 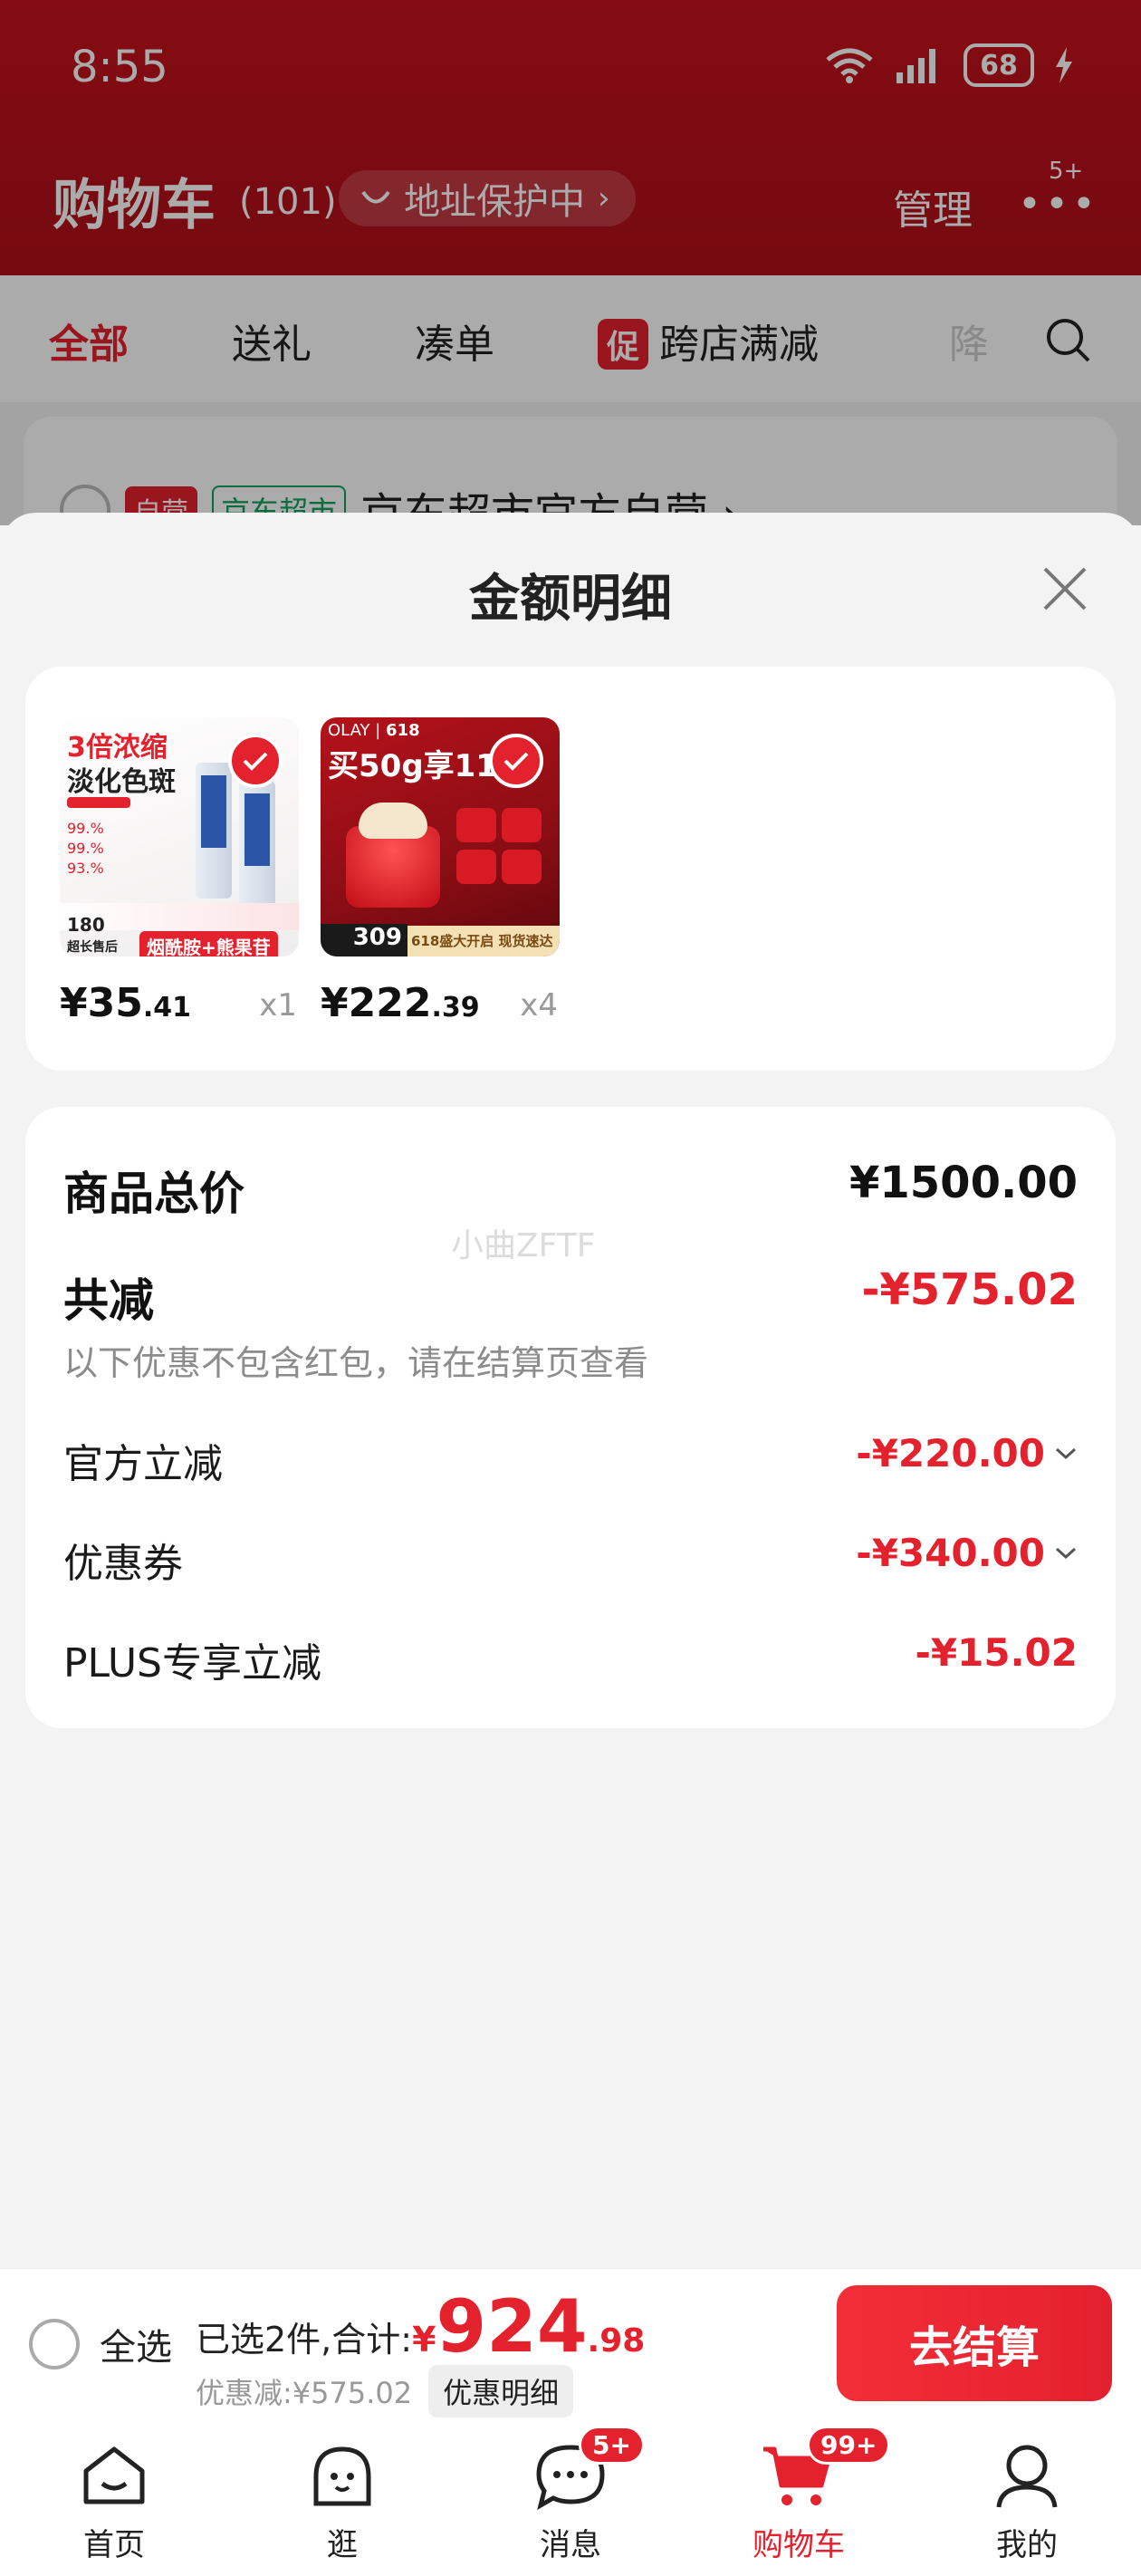 I want to click on reduce-label: 共减, so click(x=108, y=1300).